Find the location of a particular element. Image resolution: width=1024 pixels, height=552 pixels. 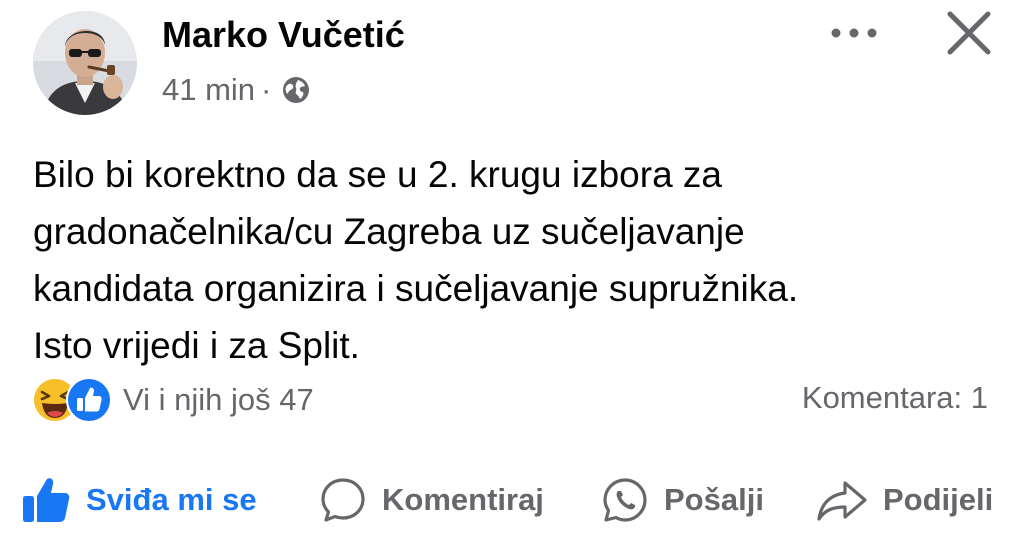

action-bar: Sviđa mi se Komentiraj Pošalji Podijeli is located at coordinates (512, 500).